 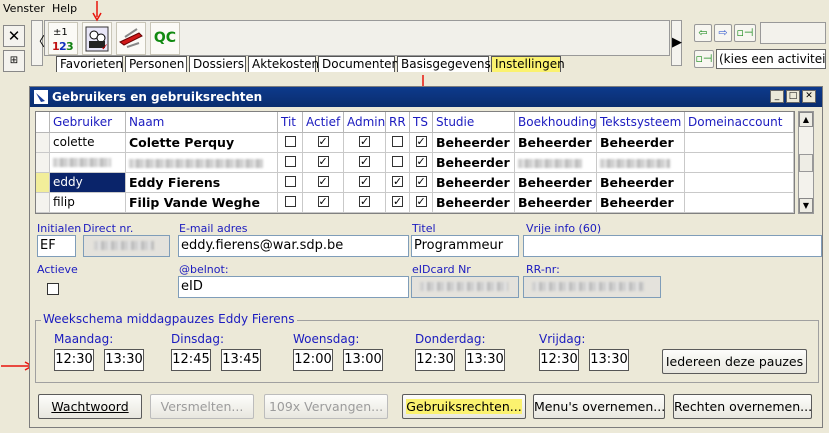 I want to click on col-tekstsysteem: Tekstsysteem, so click(x=641, y=122).